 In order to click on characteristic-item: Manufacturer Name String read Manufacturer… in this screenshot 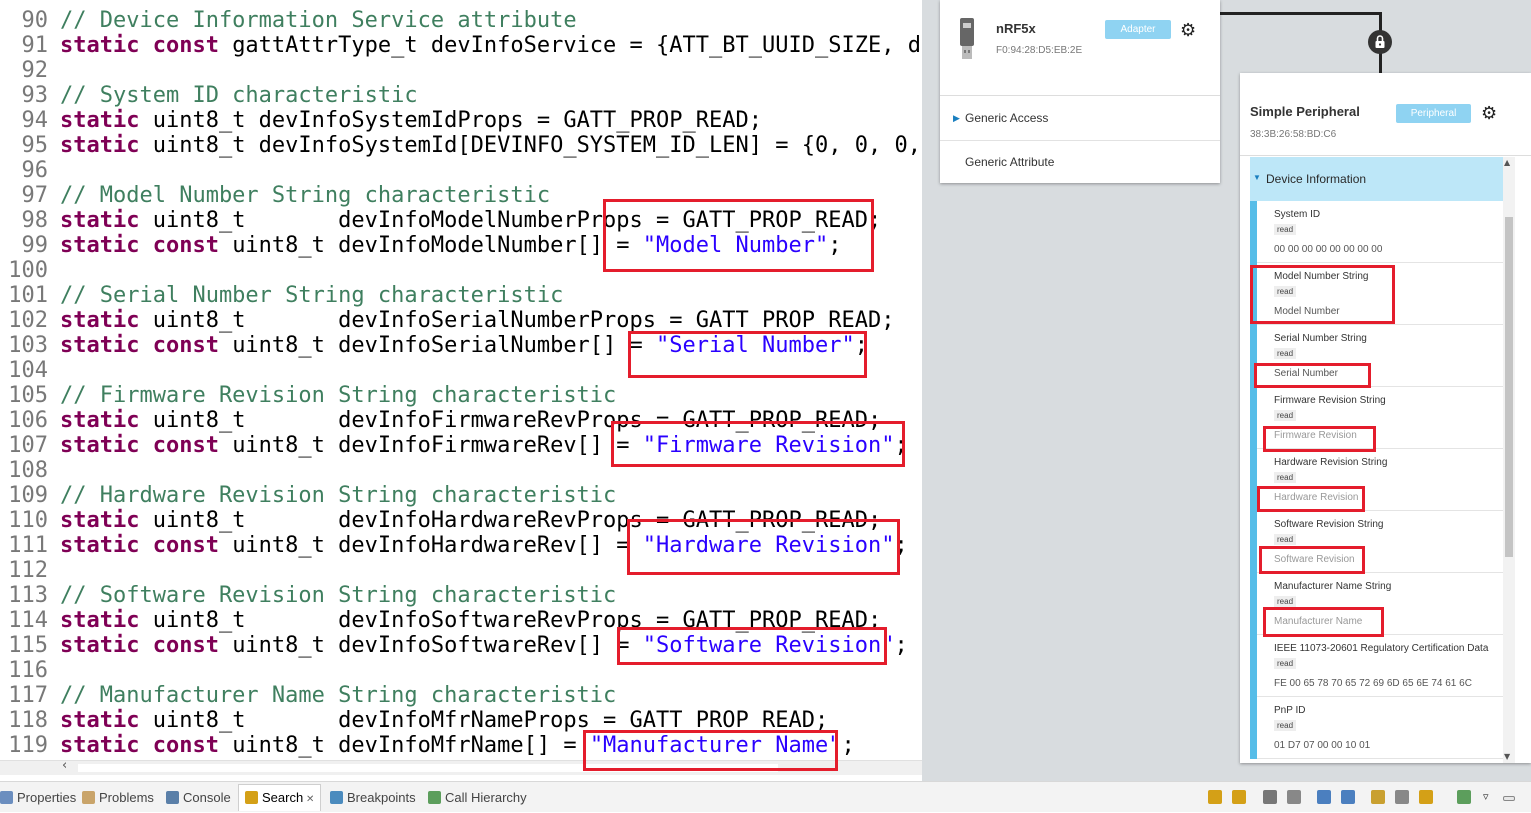, I will do `click(1376, 604)`.